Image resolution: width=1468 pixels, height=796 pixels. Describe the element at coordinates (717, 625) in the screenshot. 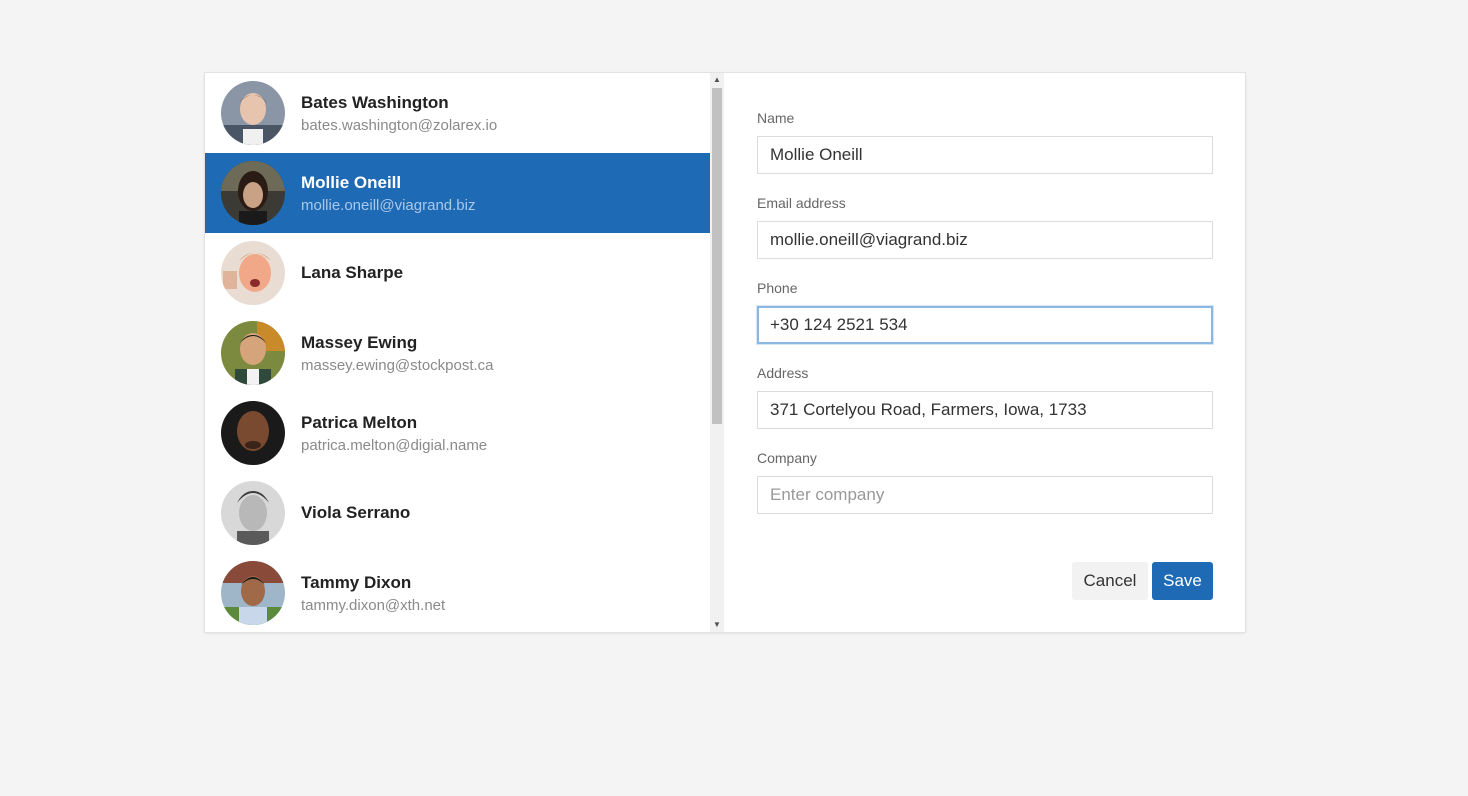

I see `triangle-down-icon: ▼` at that location.